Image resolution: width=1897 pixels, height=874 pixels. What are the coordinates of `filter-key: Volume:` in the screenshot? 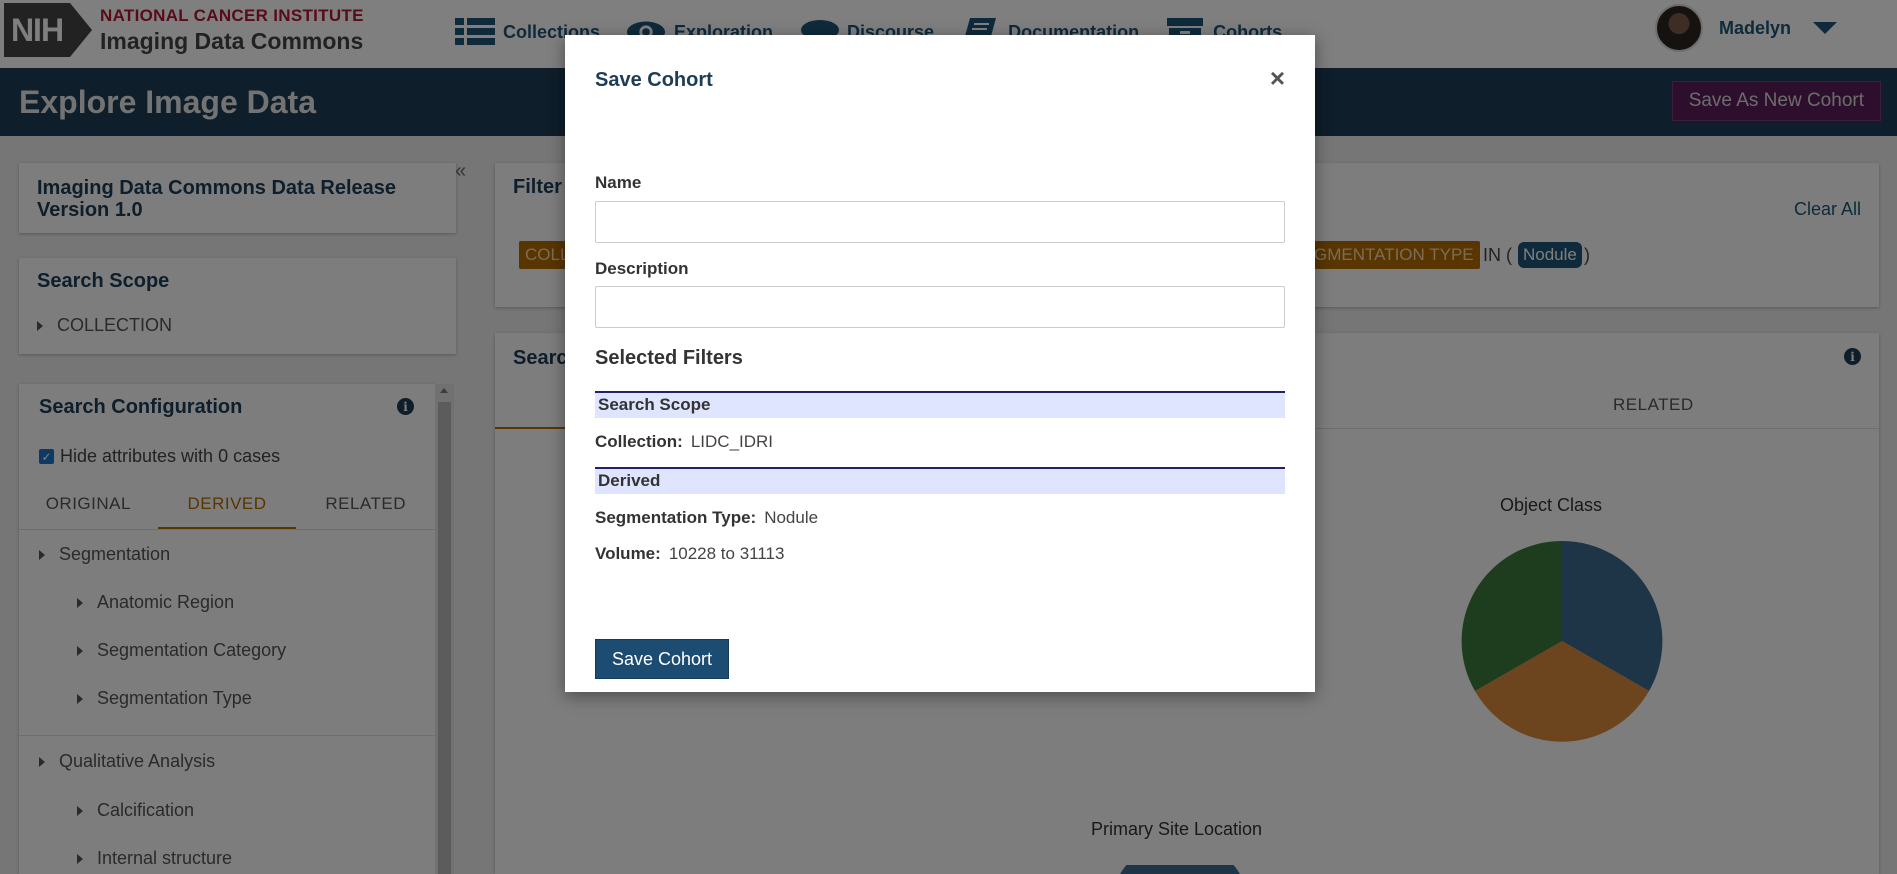 It's located at (628, 553).